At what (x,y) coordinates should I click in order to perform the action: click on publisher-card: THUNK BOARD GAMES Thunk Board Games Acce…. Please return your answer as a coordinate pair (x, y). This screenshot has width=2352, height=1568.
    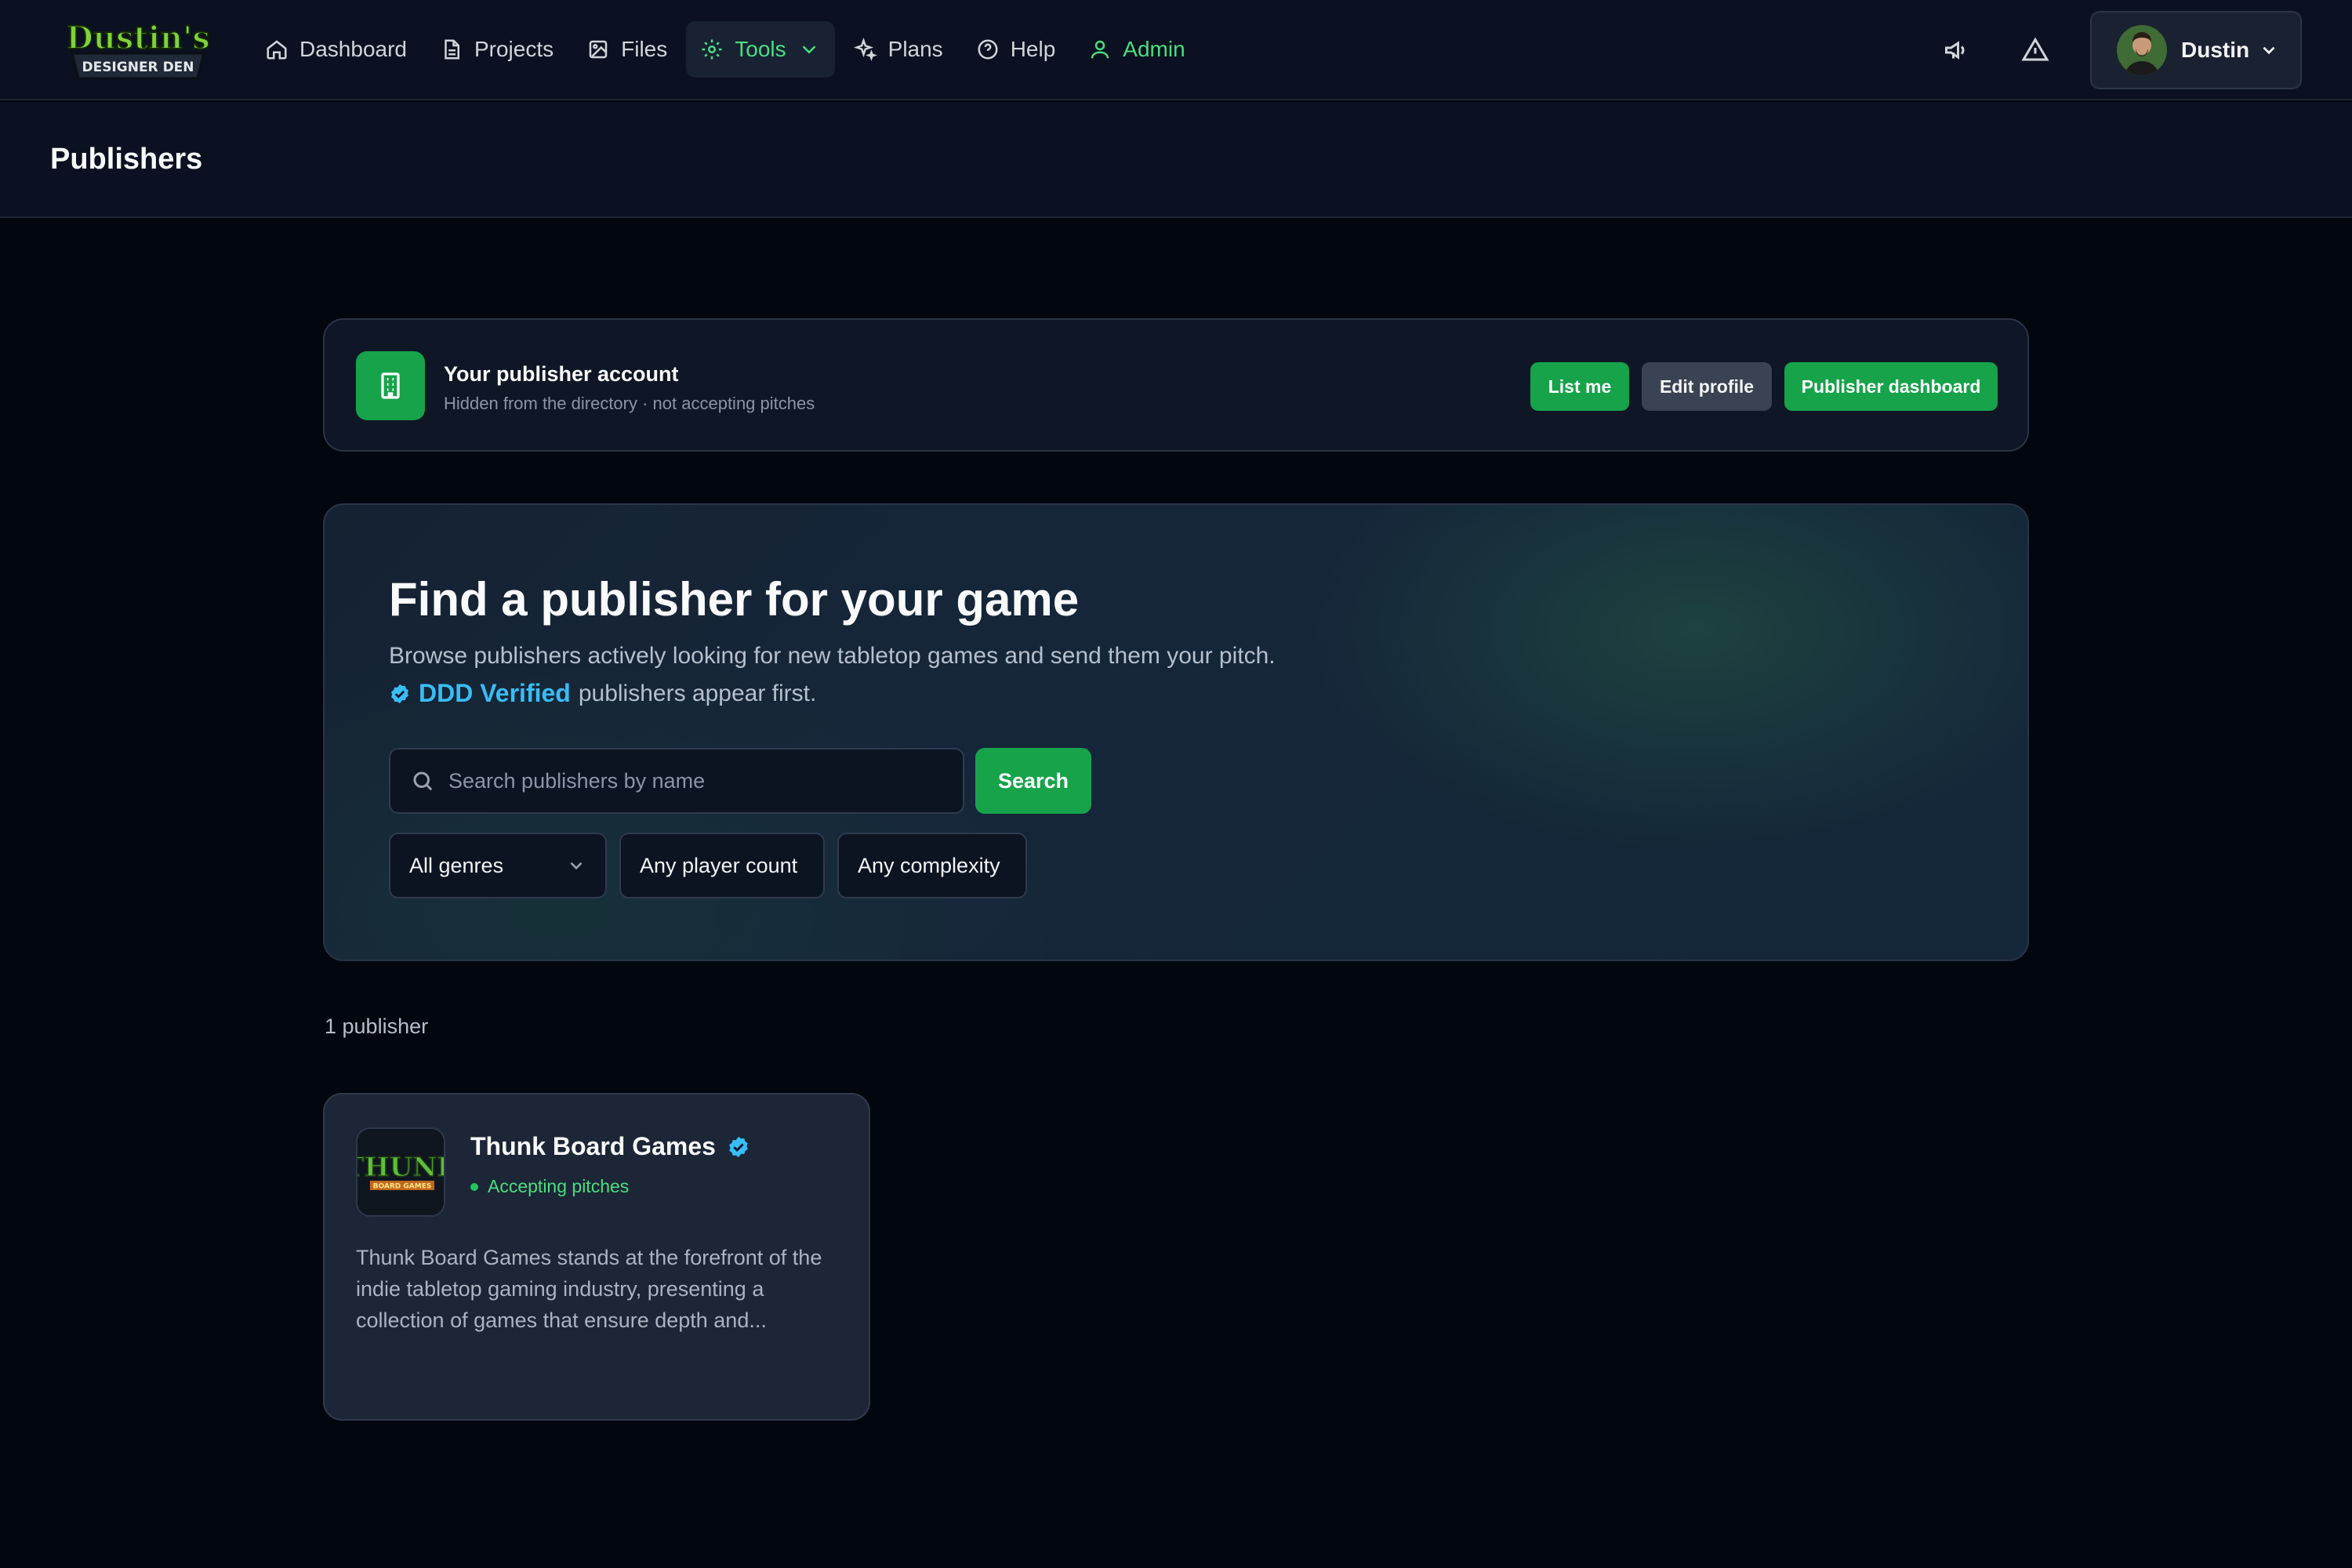
    Looking at the image, I should click on (596, 1257).